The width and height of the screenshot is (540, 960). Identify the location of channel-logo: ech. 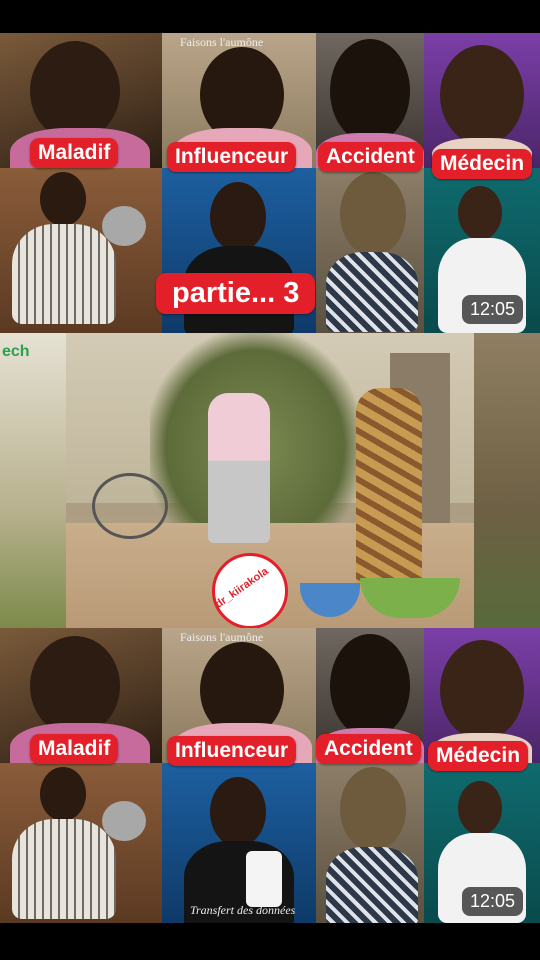
(16, 351).